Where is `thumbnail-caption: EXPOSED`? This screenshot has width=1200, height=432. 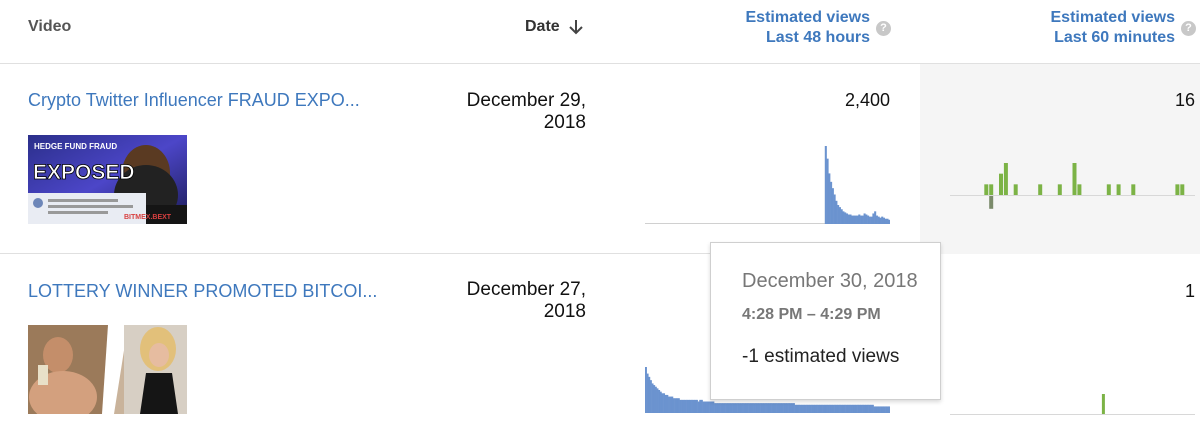
thumbnail-caption: EXPOSED is located at coordinates (84, 172).